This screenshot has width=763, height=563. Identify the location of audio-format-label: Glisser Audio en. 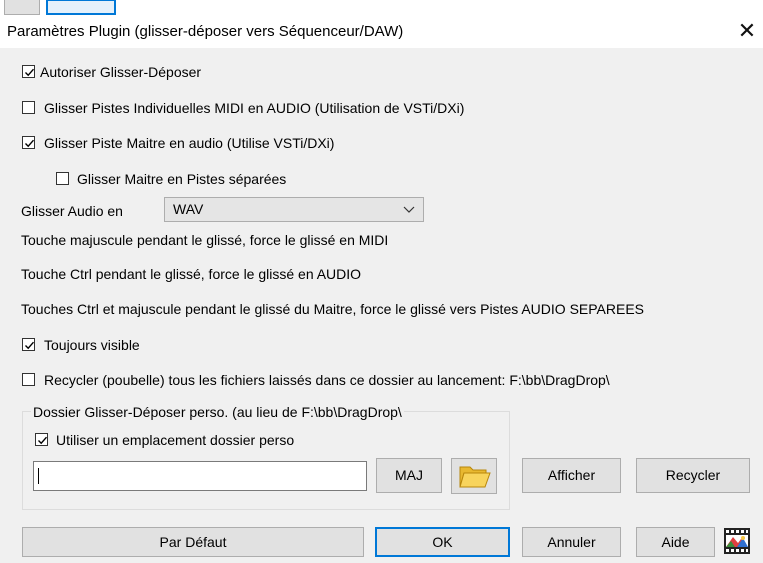
(72, 211).